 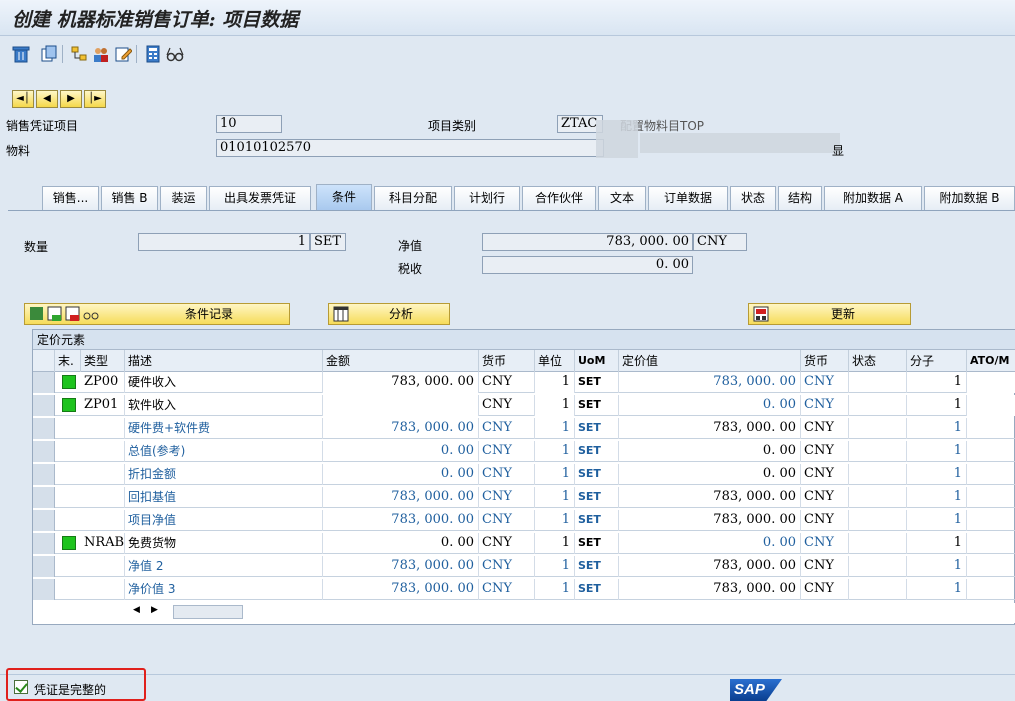 I want to click on condition-type-cell: NRAB, so click(x=103, y=543).